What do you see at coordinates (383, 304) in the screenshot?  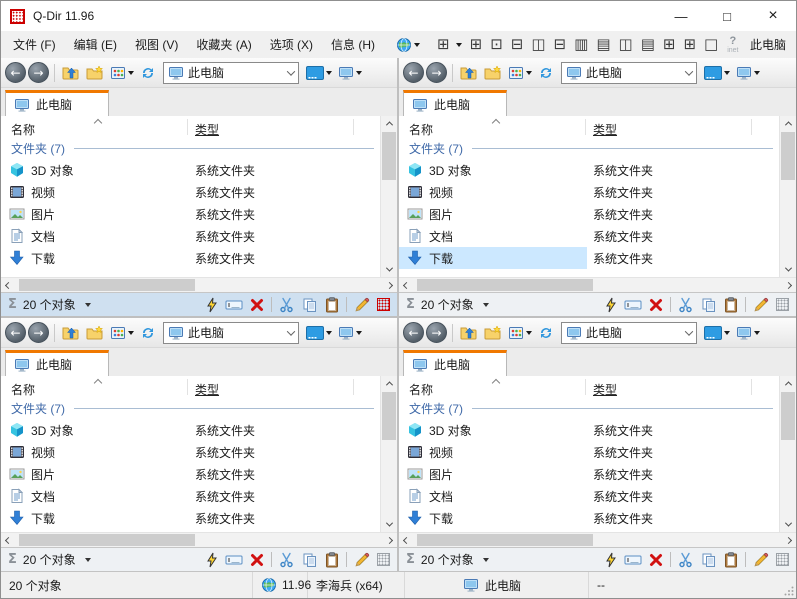 I see `active-pane-indicator` at bounding box center [383, 304].